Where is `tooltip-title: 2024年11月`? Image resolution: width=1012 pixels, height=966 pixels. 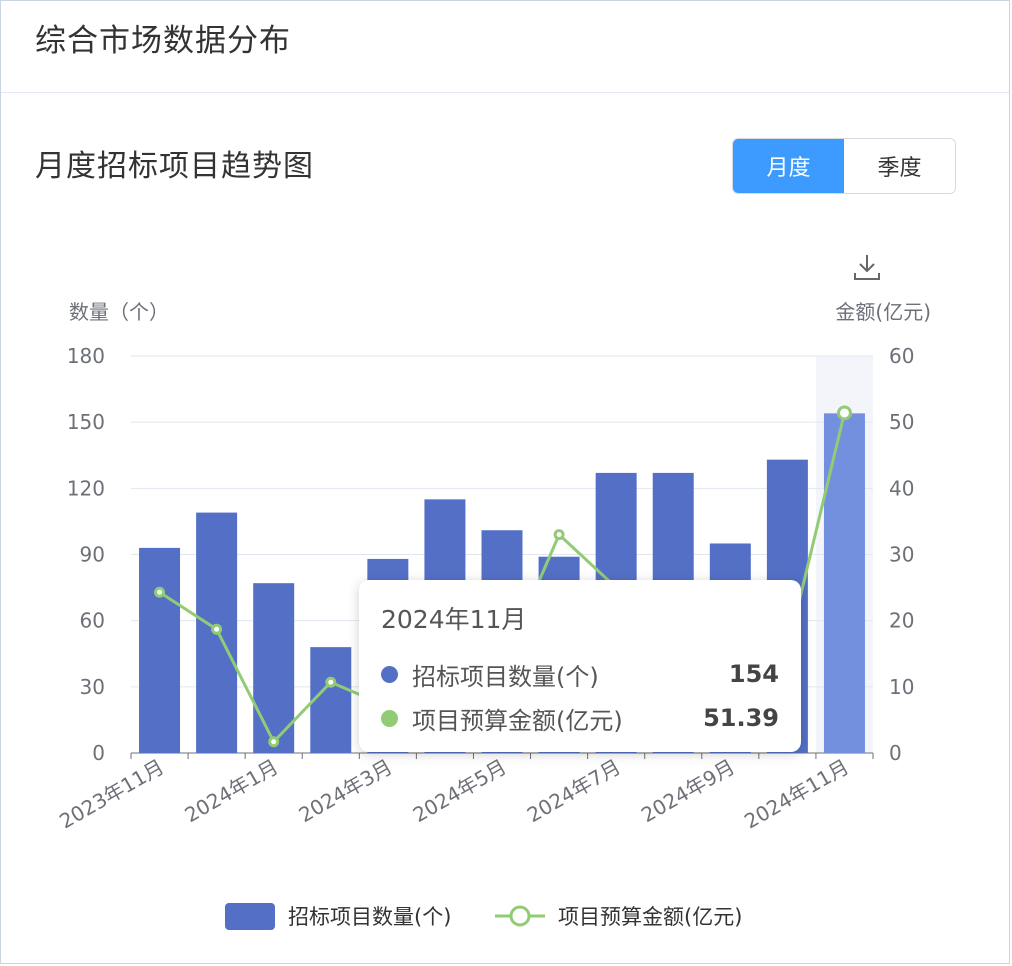 tooltip-title: 2024年11月 is located at coordinates (454, 619).